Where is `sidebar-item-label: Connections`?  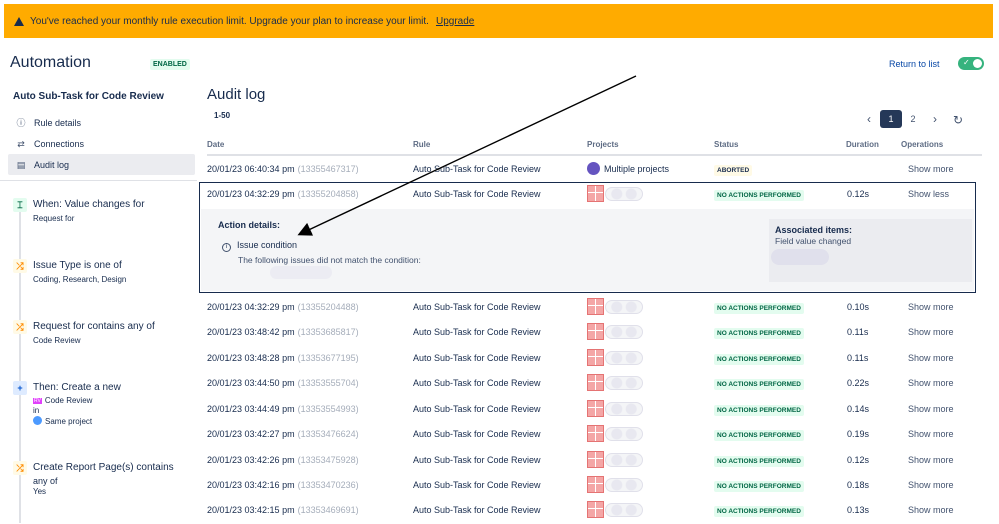 sidebar-item-label: Connections is located at coordinates (59, 143).